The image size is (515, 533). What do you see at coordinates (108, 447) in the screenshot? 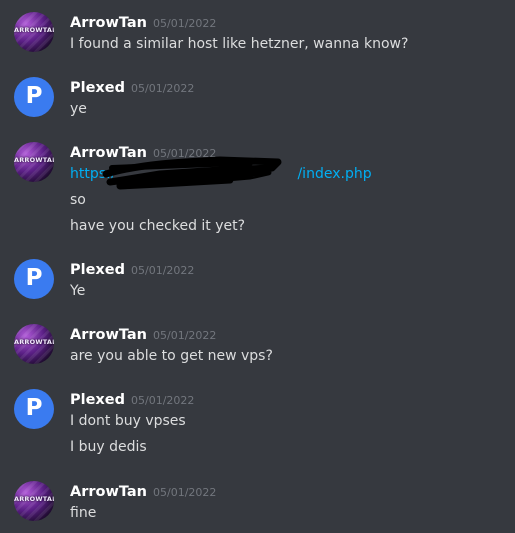
I see `message-text: I buy dedis` at bounding box center [108, 447].